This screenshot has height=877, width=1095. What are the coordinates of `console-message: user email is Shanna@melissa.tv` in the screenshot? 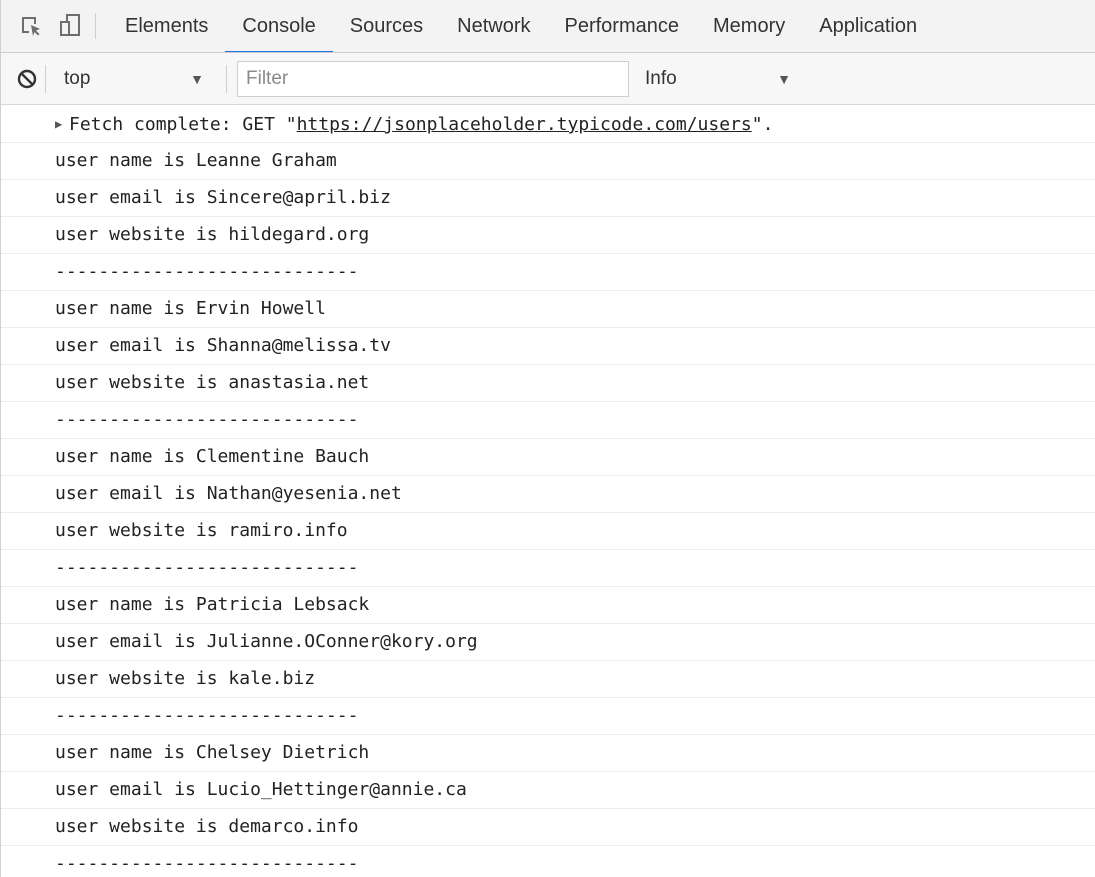 It's located at (548, 346).